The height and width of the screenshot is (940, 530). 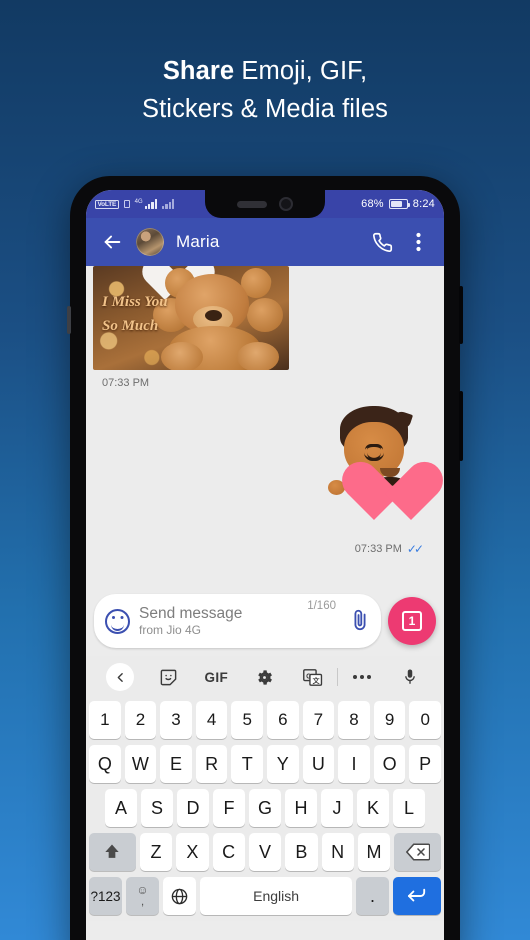 I want to click on key-o: O, so click(x=389, y=764).